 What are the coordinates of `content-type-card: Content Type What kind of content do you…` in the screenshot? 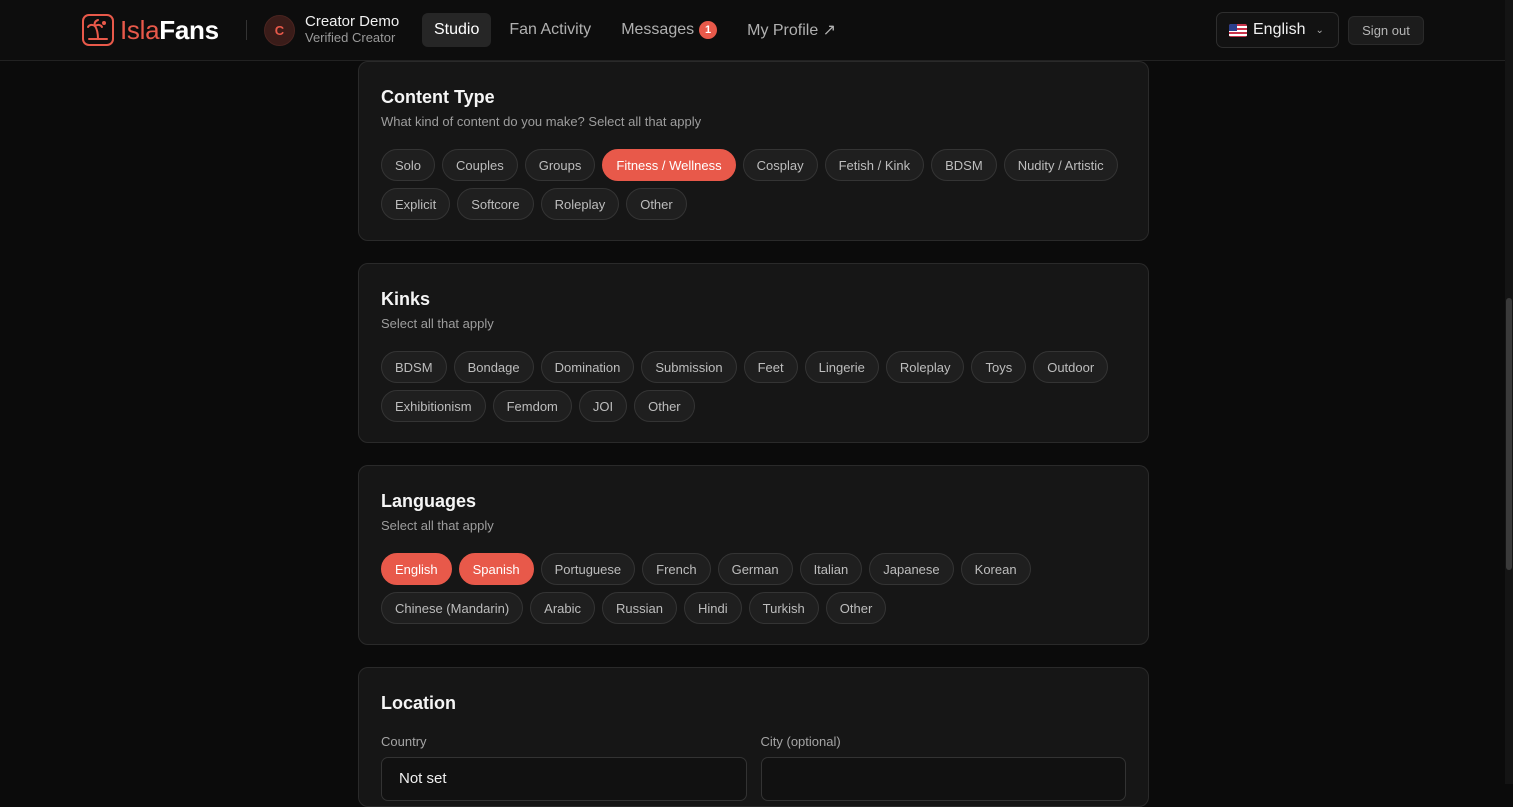 It's located at (753, 151).